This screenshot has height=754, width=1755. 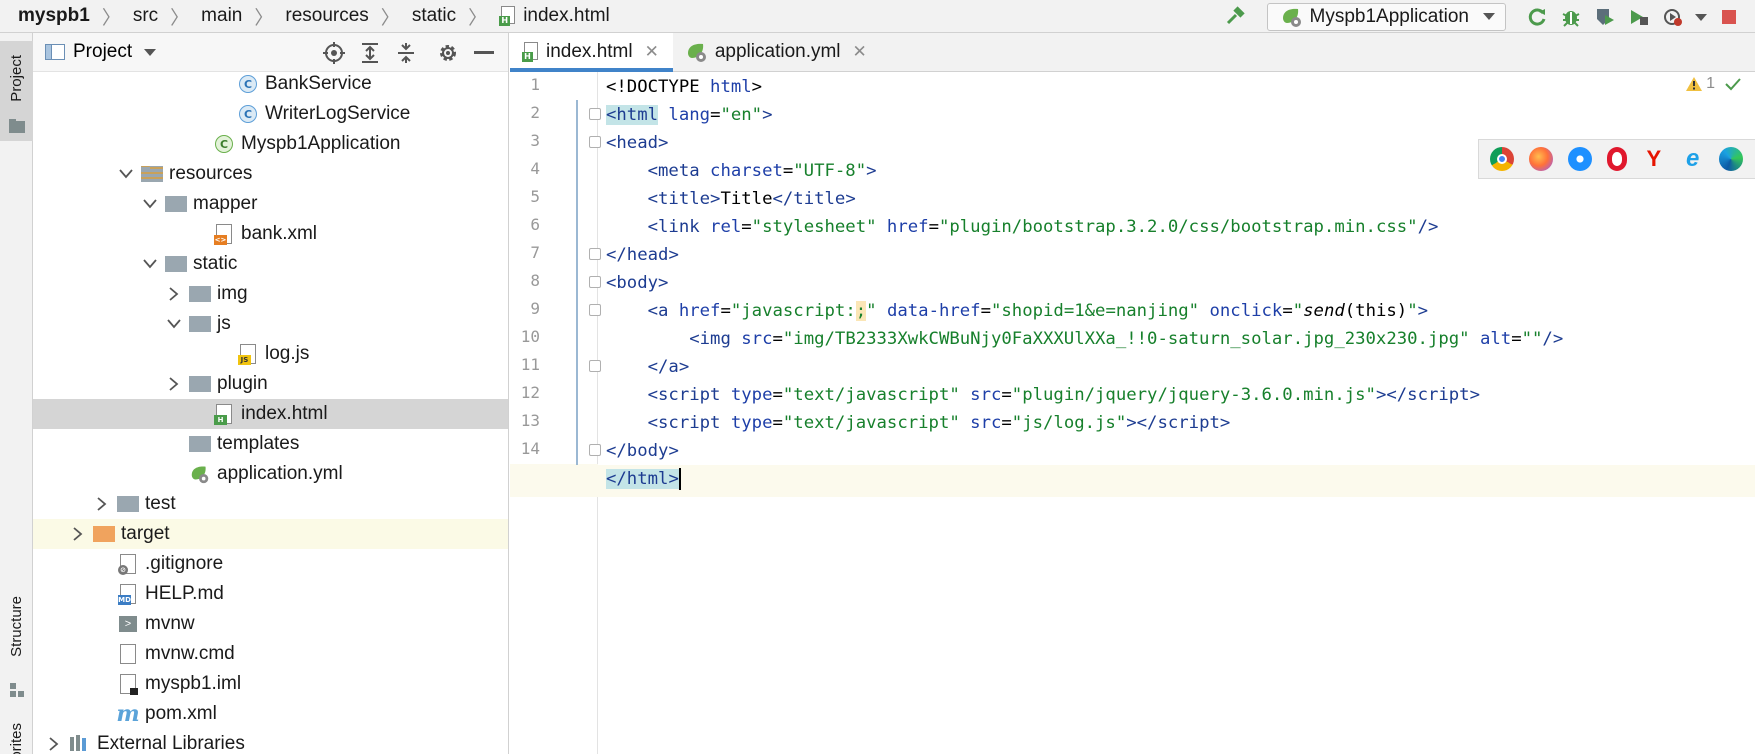 I want to click on line-number: 6, so click(x=525, y=224).